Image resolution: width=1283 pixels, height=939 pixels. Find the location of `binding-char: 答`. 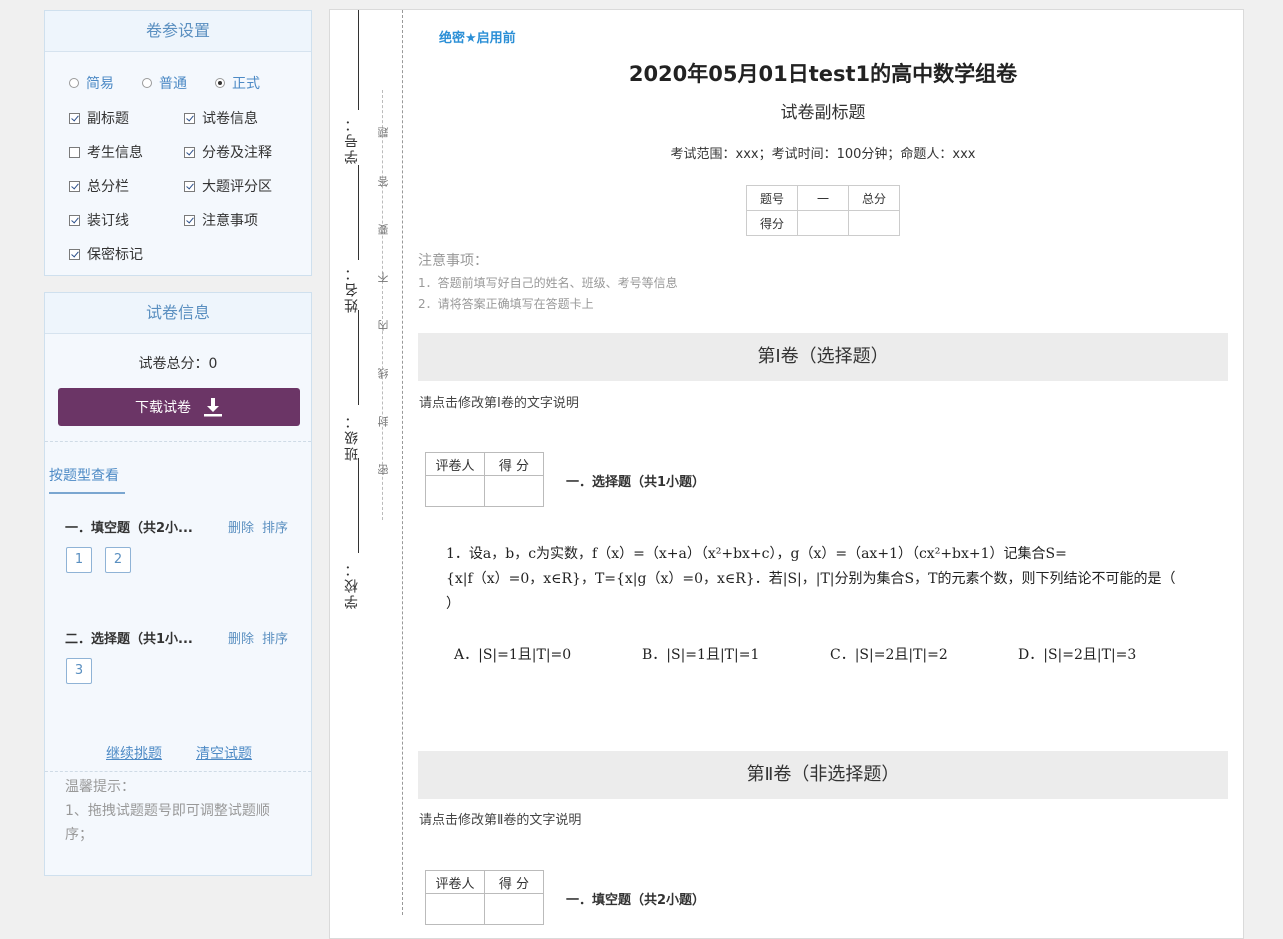

binding-char: 答 is located at coordinates (383, 181).